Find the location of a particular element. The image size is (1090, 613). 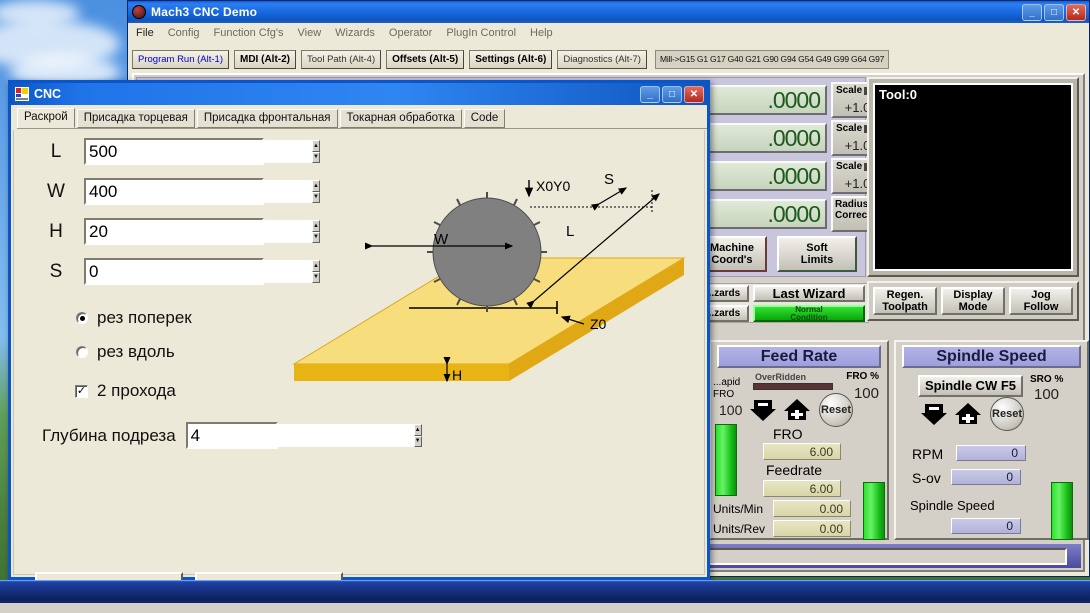

spindle-cw-button: Spindle CW F5 is located at coordinates (970, 386).